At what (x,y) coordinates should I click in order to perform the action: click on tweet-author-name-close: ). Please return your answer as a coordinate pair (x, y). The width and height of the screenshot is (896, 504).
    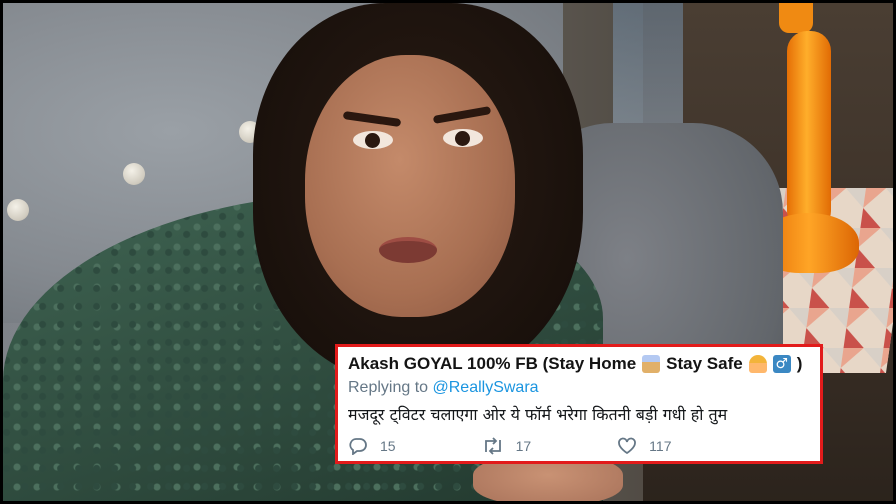
    Looking at the image, I should click on (799, 363).